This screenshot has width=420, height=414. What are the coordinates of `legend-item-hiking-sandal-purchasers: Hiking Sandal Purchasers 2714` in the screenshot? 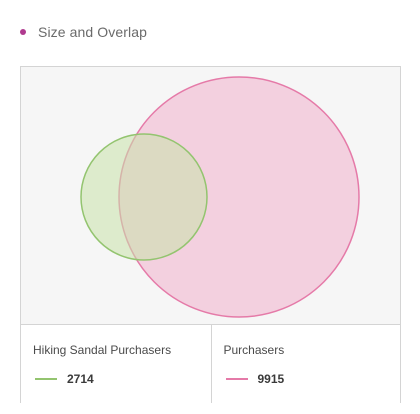 It's located at (116, 364).